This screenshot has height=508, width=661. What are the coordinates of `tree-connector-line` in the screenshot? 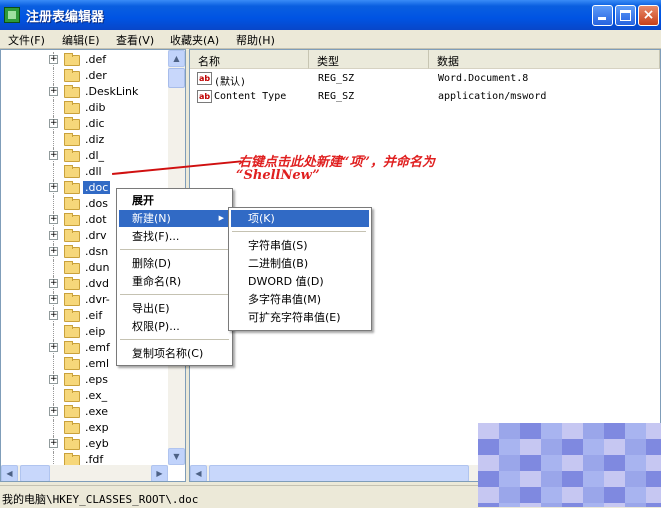 It's located at (54, 268).